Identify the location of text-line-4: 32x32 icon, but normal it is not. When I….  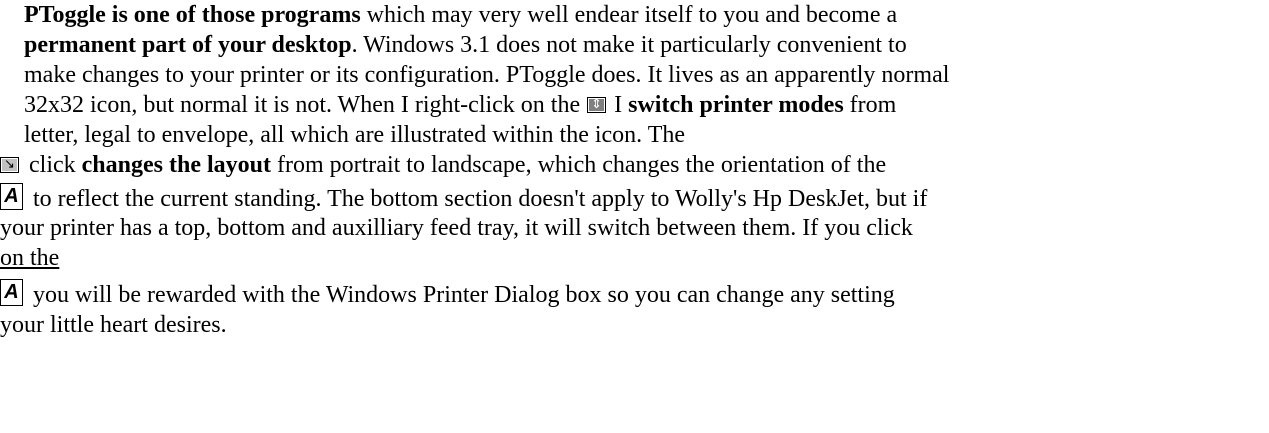
(460, 105).